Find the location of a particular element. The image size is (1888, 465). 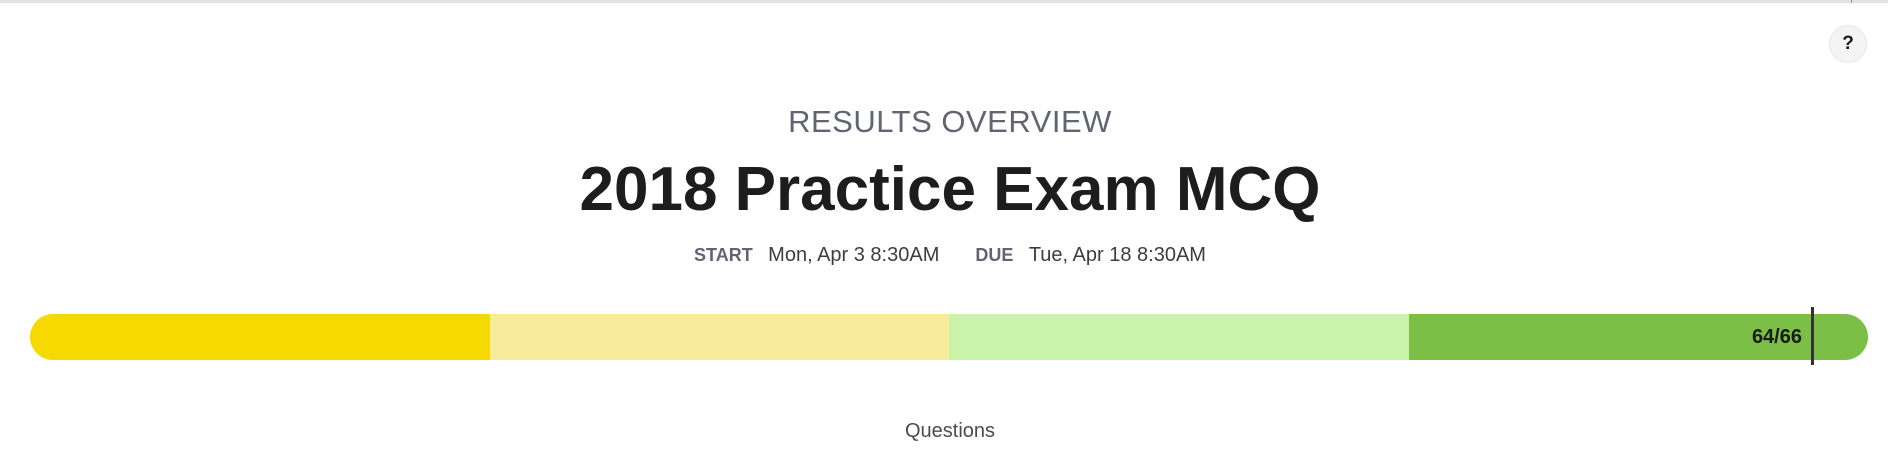

due-date-group: DUE Tue, Apr 18 8:30AM is located at coordinates (1090, 255).